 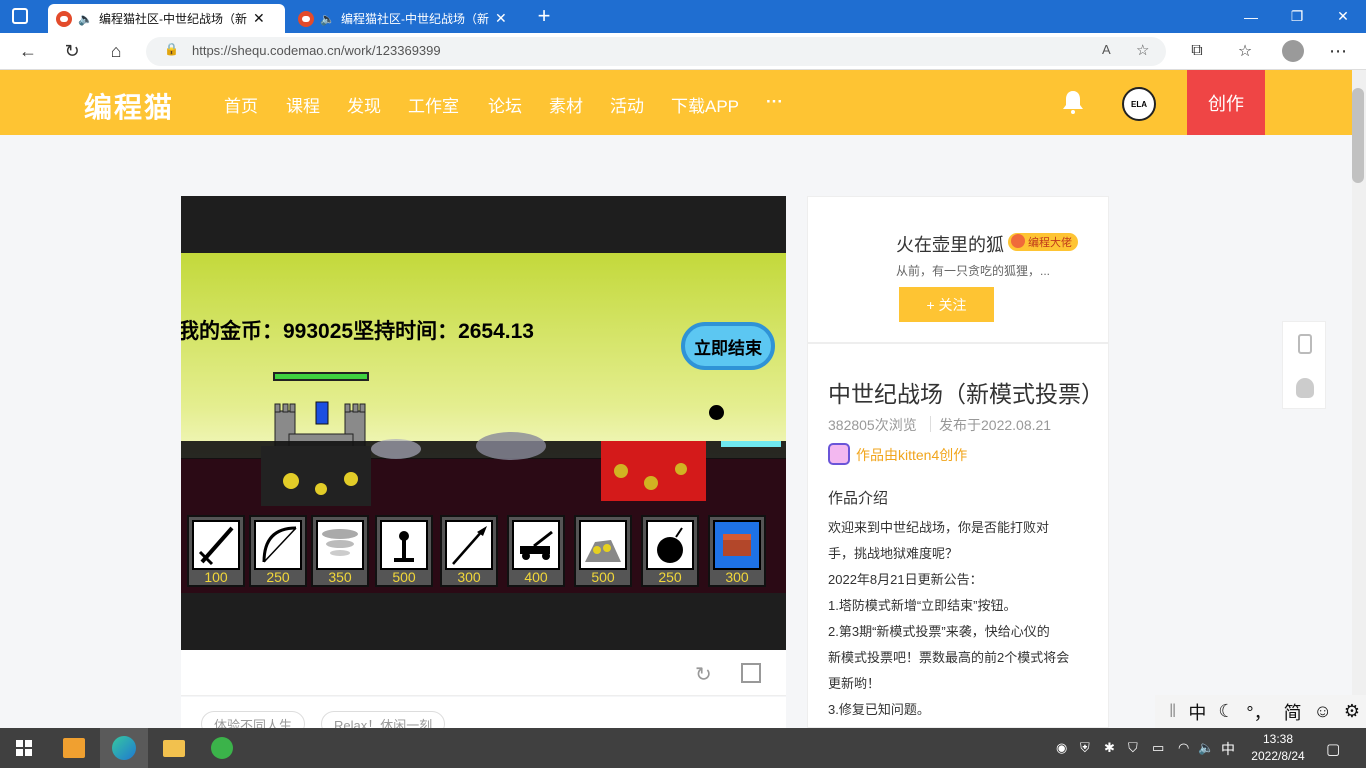 What do you see at coordinates (278, 551) in the screenshot?
I see `unit-button-bow: 250` at bounding box center [278, 551].